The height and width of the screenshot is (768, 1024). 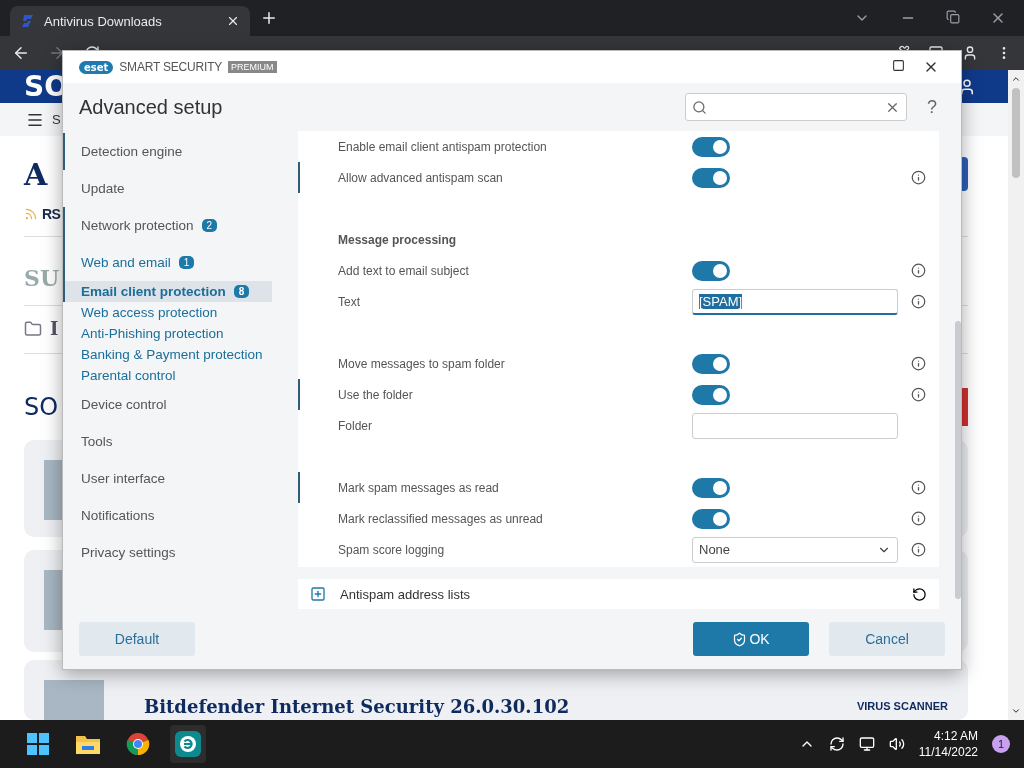 What do you see at coordinates (618, 594) in the screenshot?
I see `collapsible-section: Antispam address lists` at bounding box center [618, 594].